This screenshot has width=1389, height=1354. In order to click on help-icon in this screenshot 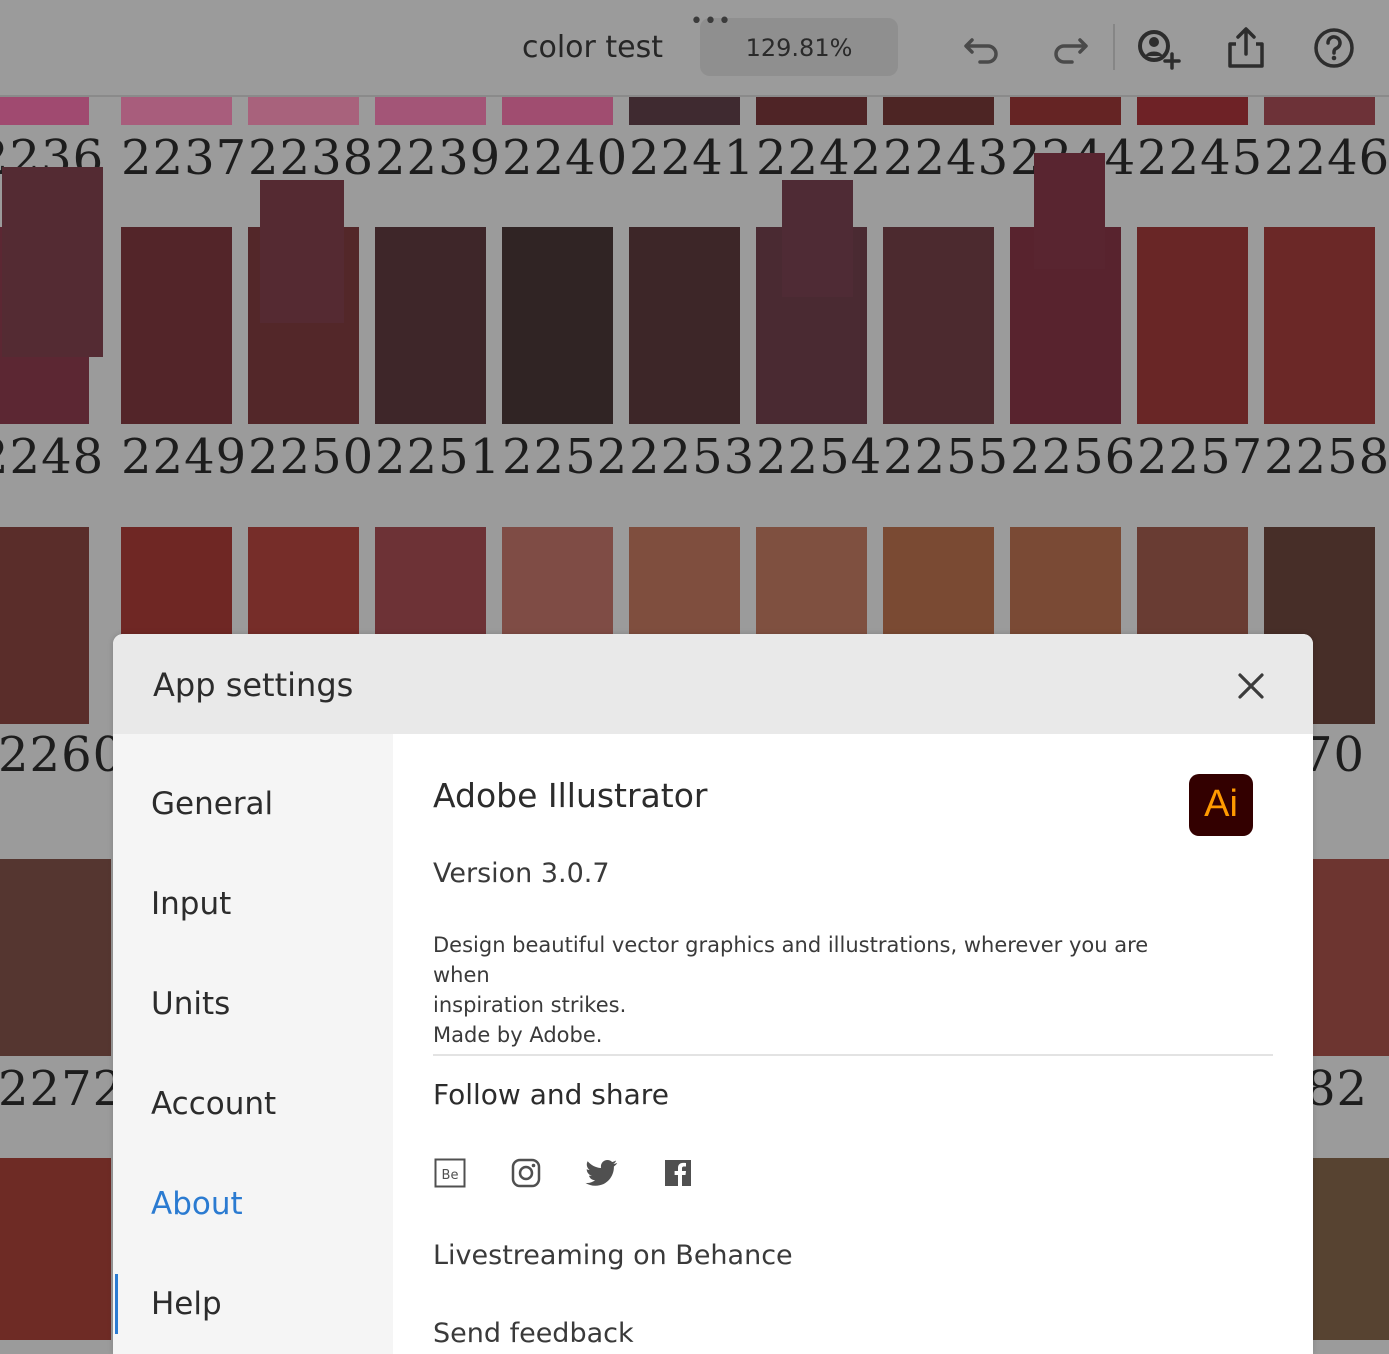, I will do `click(1334, 48)`.